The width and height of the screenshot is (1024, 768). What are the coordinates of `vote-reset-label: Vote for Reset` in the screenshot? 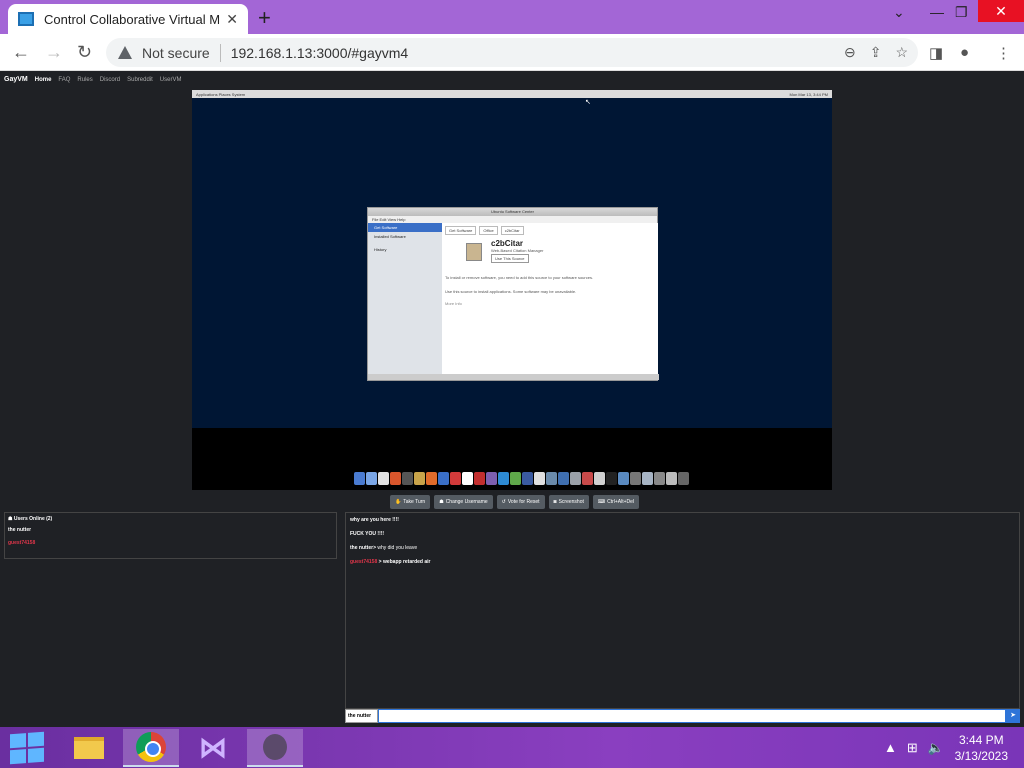 It's located at (523, 502).